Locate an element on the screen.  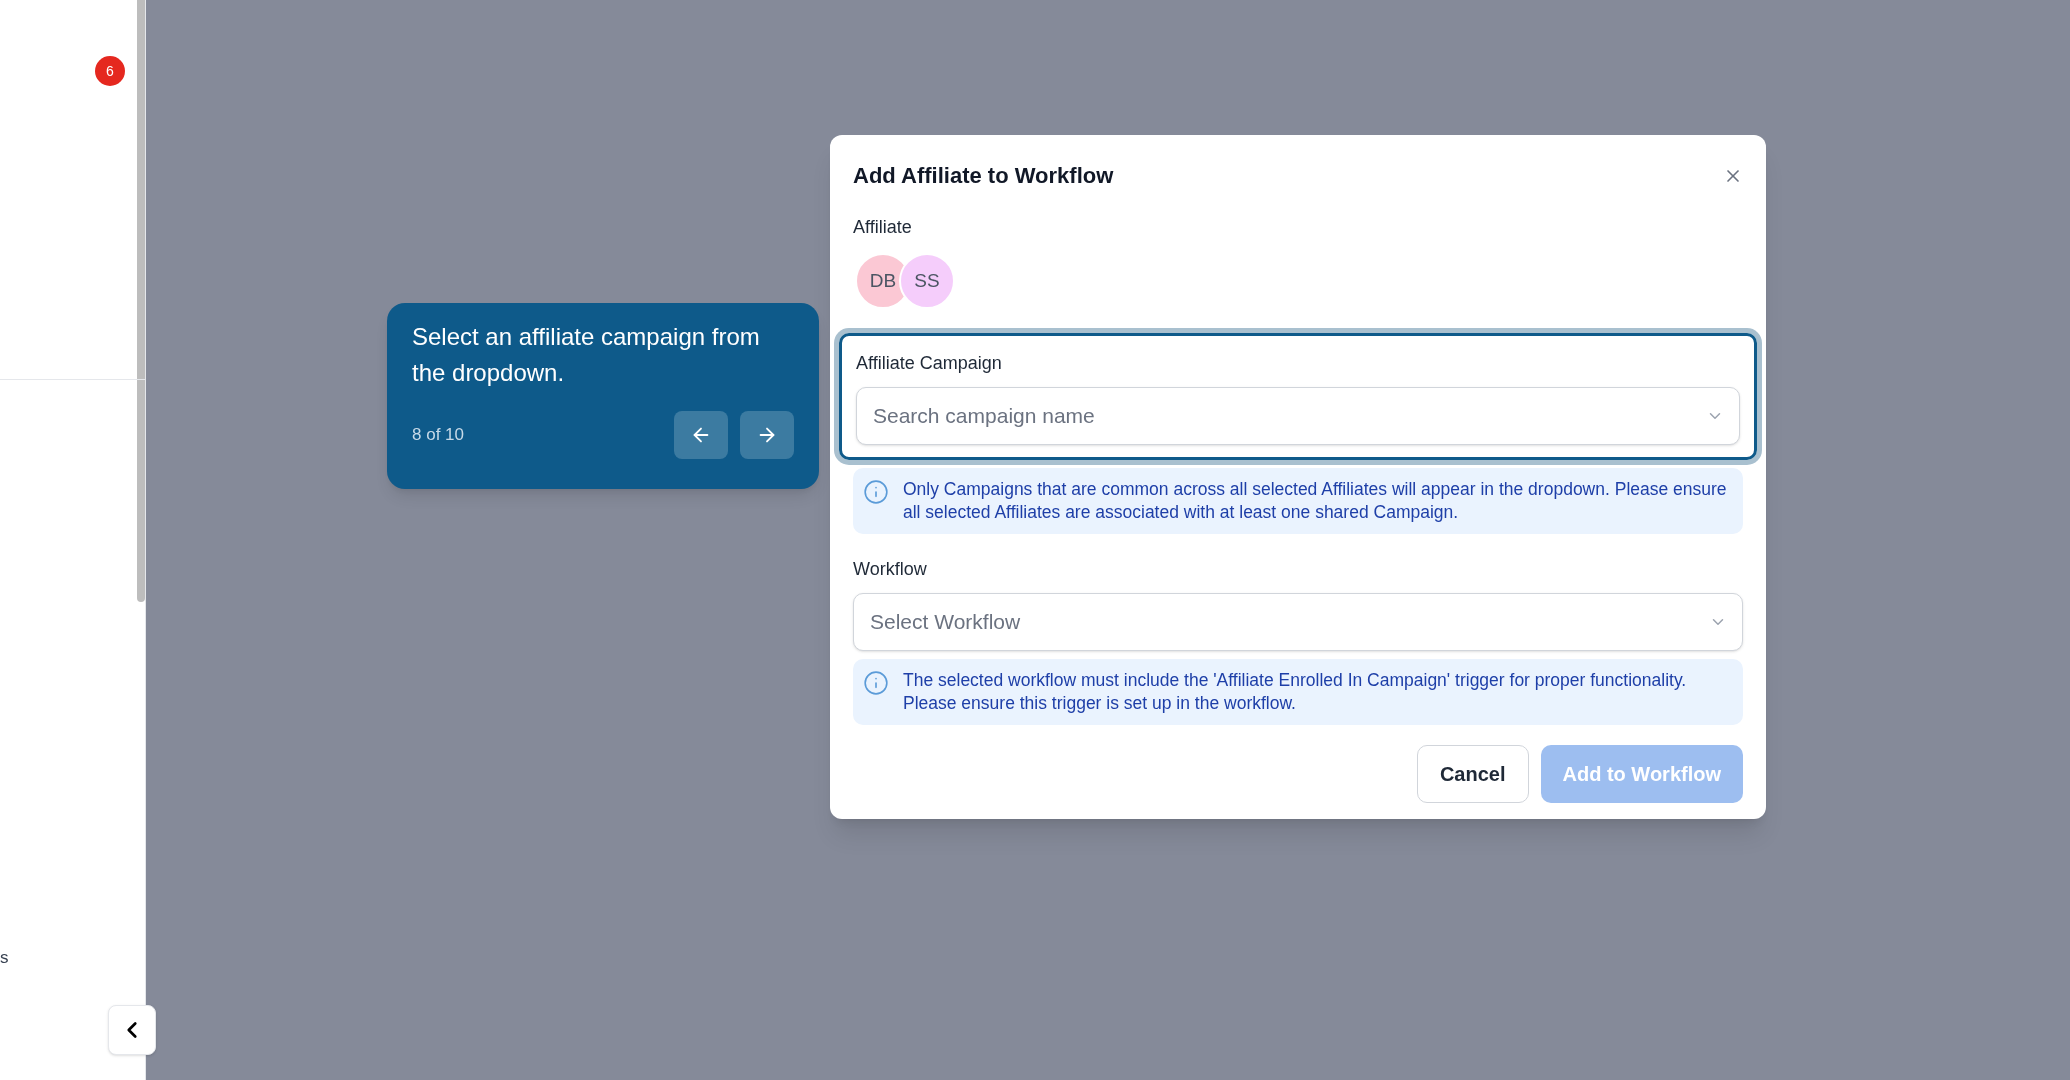
info-text: Only Campaigns that are common across all selected Affiliates will appear in the dropdown. Please ensure all selected Affiliates are associated with at least one shared Campaign. is located at coordinates (1315, 501).